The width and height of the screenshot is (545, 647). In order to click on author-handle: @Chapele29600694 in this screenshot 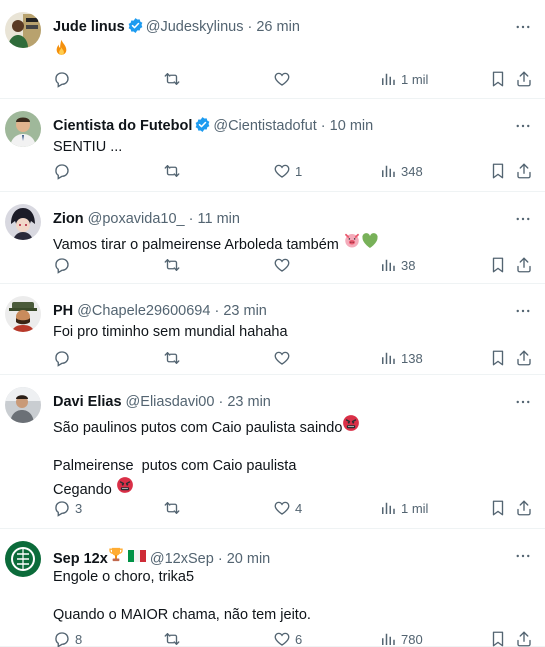, I will do `click(143, 311)`.